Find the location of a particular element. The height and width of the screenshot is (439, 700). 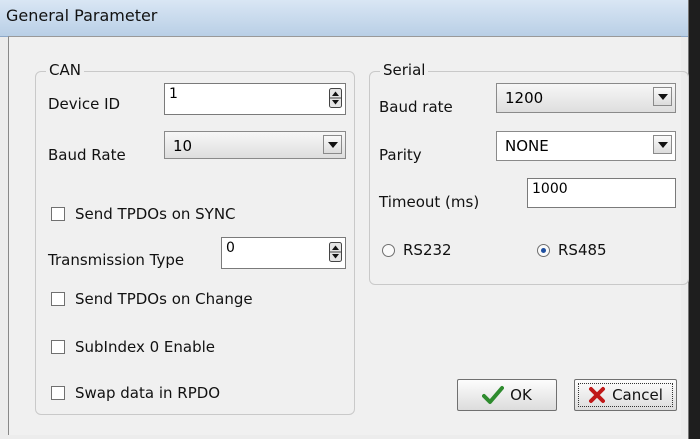

ok-label: OK is located at coordinates (521, 395).